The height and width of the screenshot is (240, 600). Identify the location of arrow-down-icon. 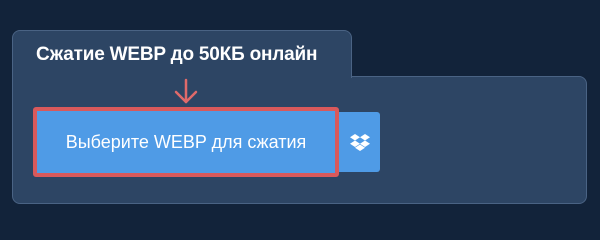
(186, 91).